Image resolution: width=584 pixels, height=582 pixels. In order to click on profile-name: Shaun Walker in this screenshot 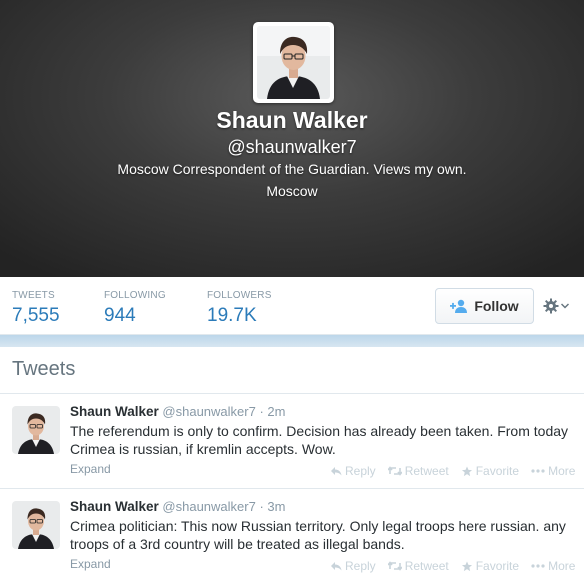, I will do `click(292, 120)`.